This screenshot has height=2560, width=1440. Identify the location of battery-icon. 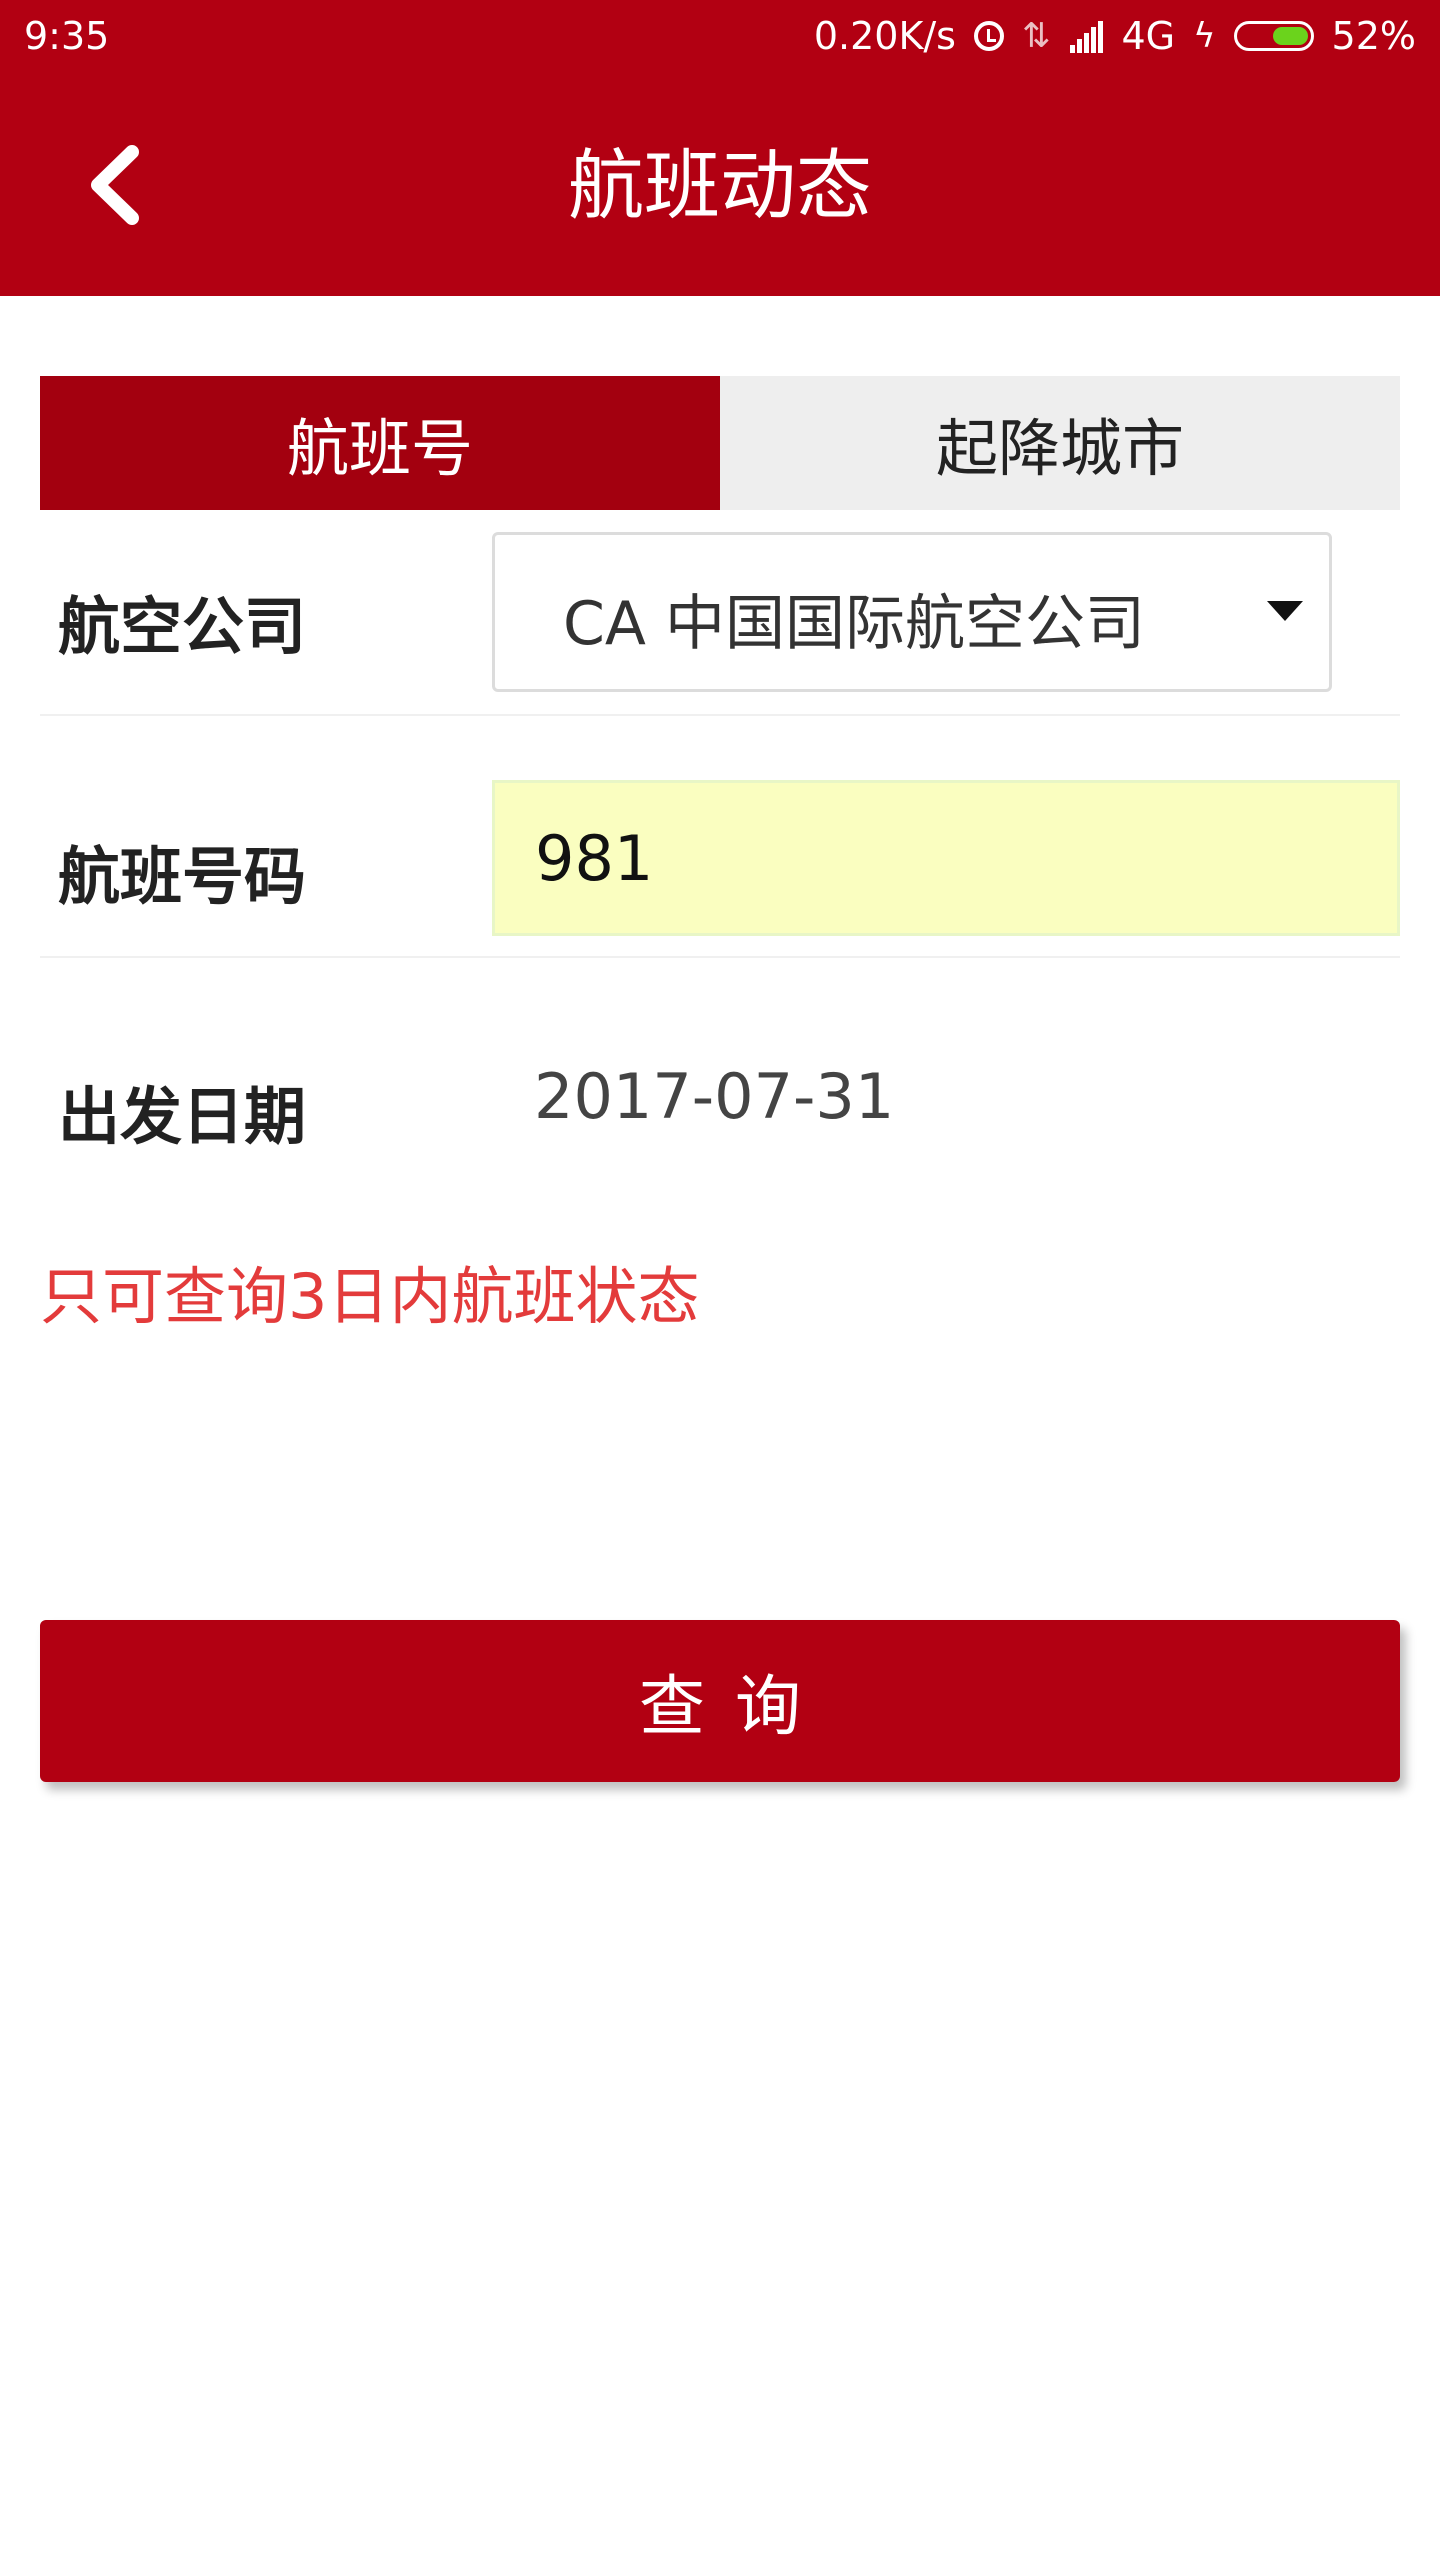
(1273, 36).